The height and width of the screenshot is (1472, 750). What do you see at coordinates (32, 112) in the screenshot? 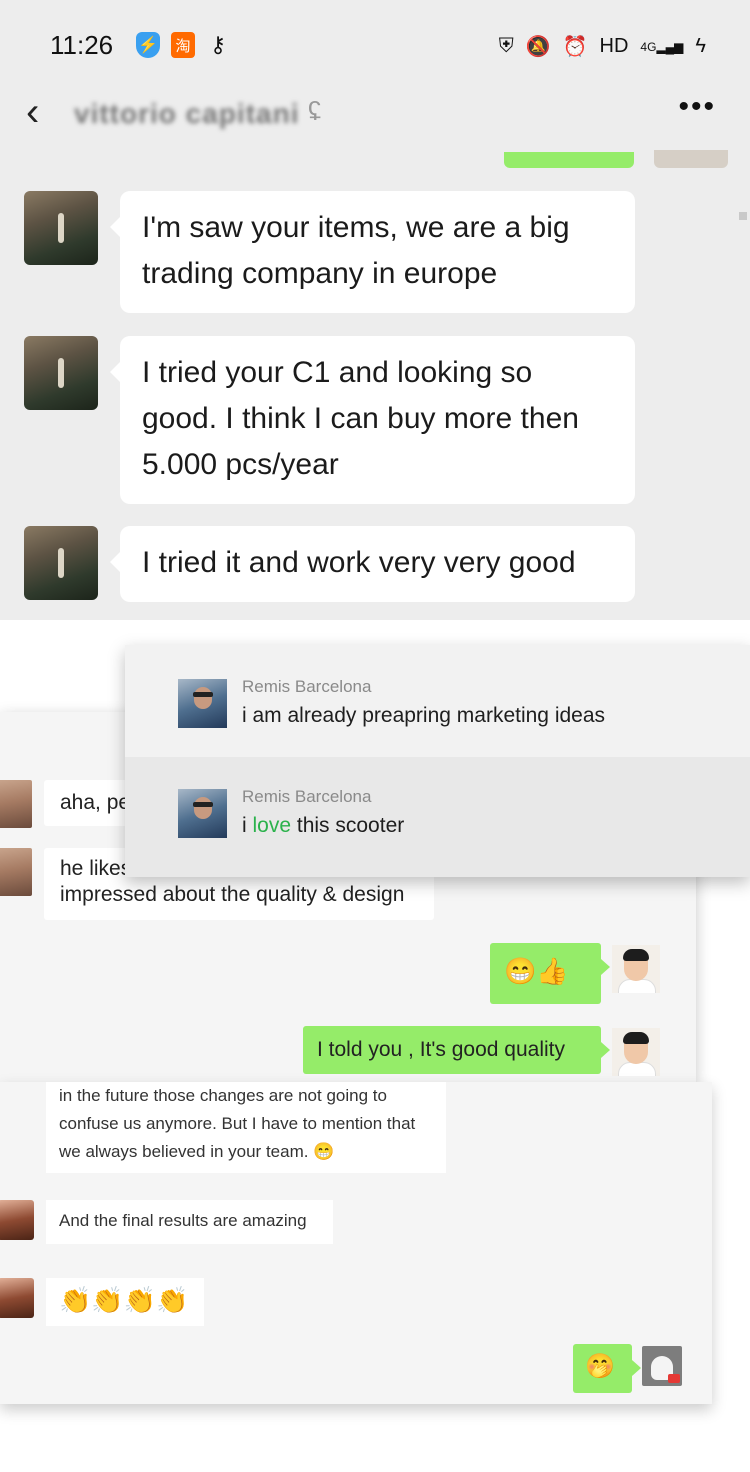
I see `back-button: ‹` at bounding box center [32, 112].